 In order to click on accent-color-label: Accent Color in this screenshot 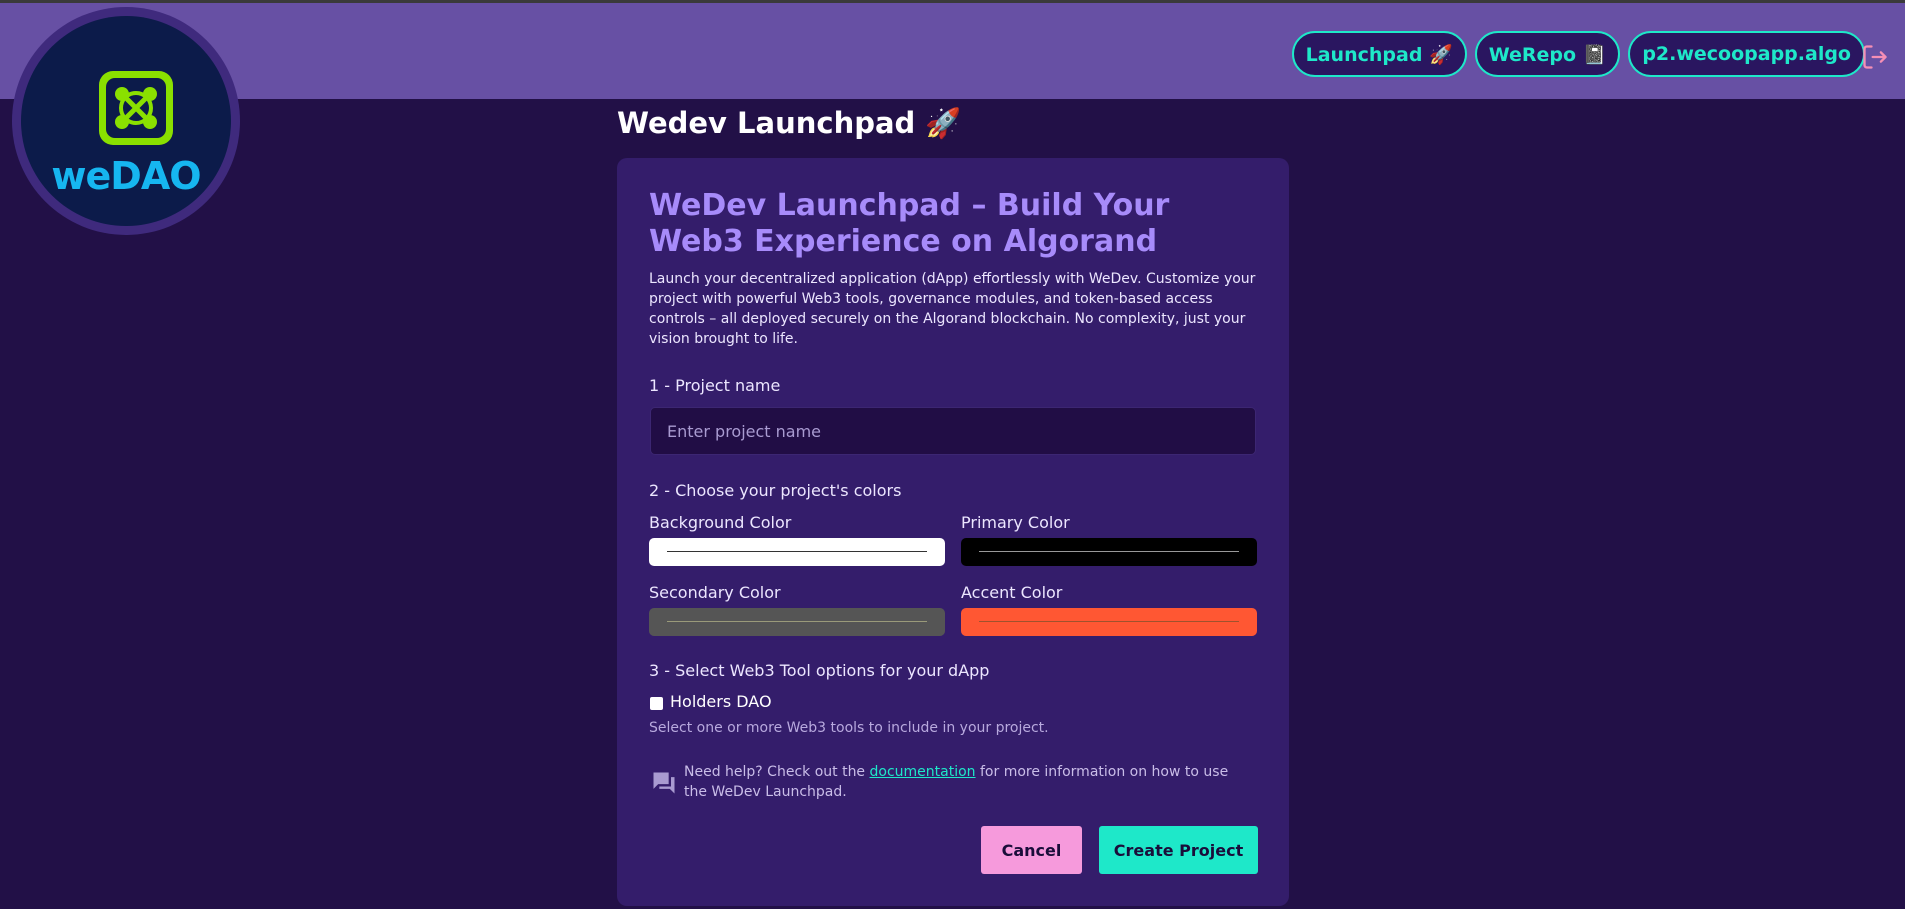, I will do `click(1012, 592)`.